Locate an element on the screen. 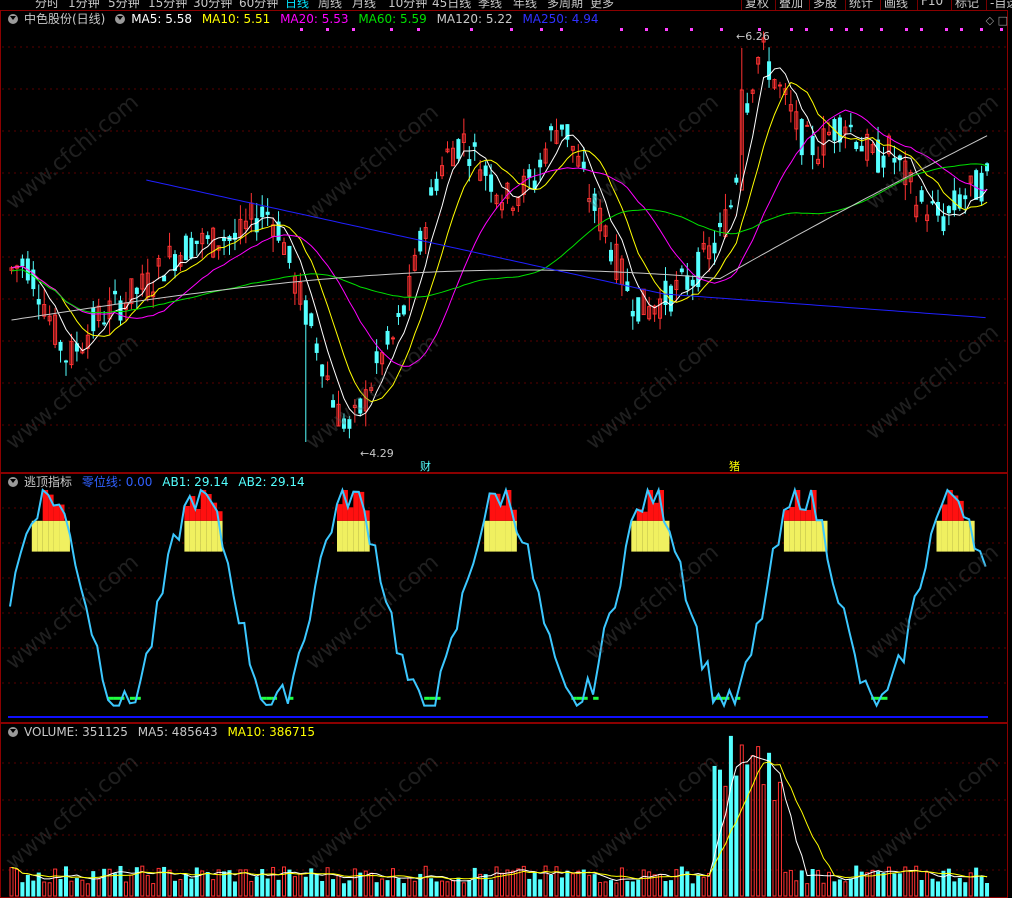 The width and height of the screenshot is (1012, 898). panel-corner-icons: ◇ □ is located at coordinates (997, 20).